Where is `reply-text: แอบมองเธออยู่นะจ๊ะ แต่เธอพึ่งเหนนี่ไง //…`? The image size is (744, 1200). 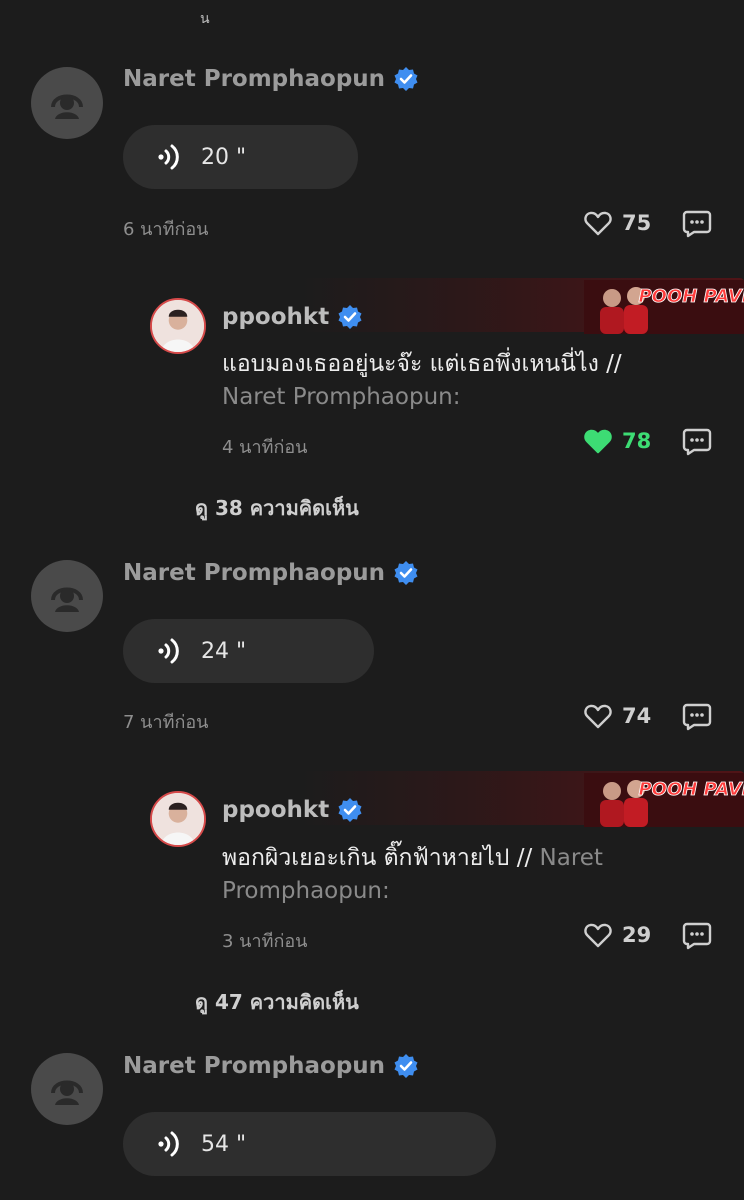
reply-text: แอบมองเธออยู่นะจ๊ะ แต่เธอพึ่งเหนนี่ไง //… is located at coordinates (422, 380).